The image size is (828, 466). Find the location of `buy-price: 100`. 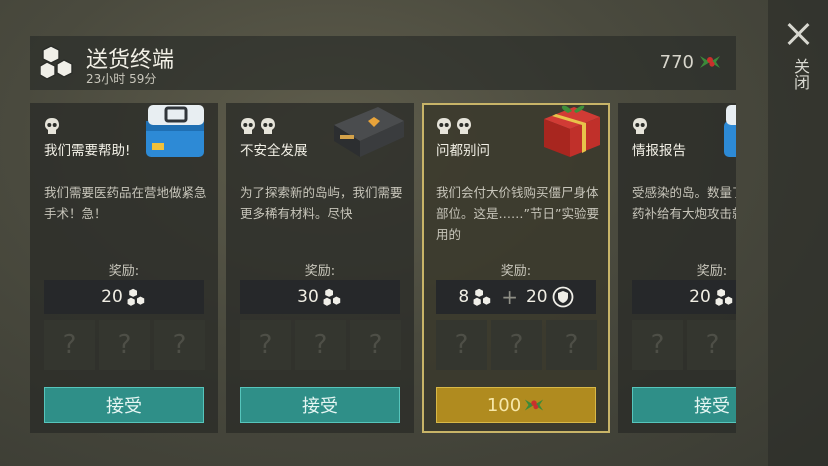

buy-price: 100 is located at coordinates (504, 405).